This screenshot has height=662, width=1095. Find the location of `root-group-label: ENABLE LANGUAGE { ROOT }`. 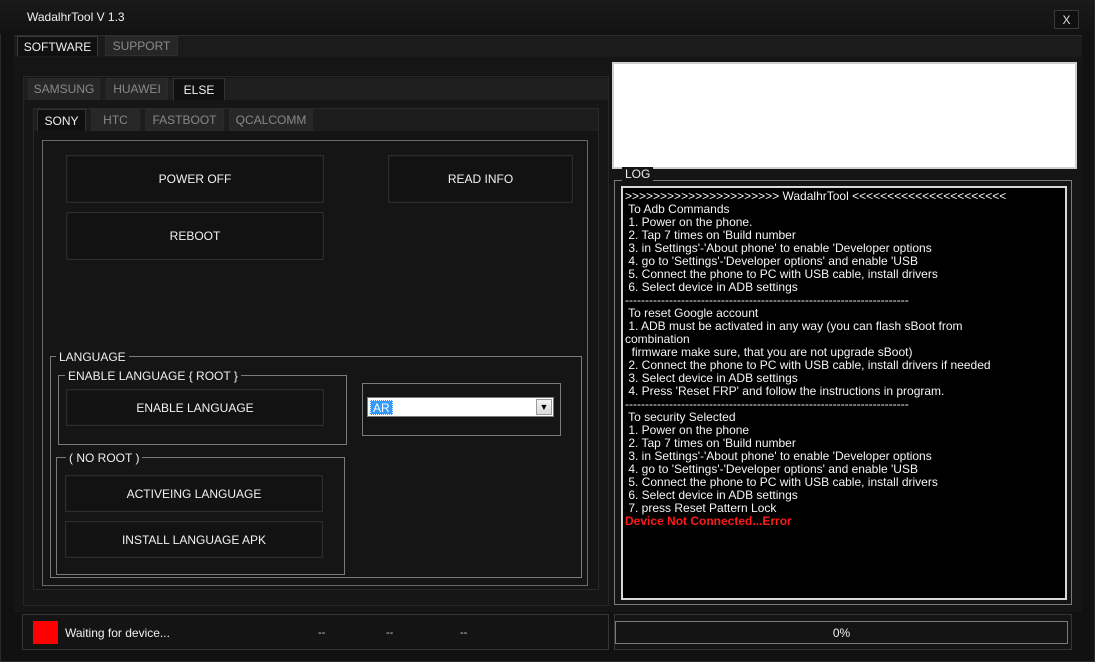

root-group-label: ENABLE LANGUAGE { ROOT } is located at coordinates (153, 376).